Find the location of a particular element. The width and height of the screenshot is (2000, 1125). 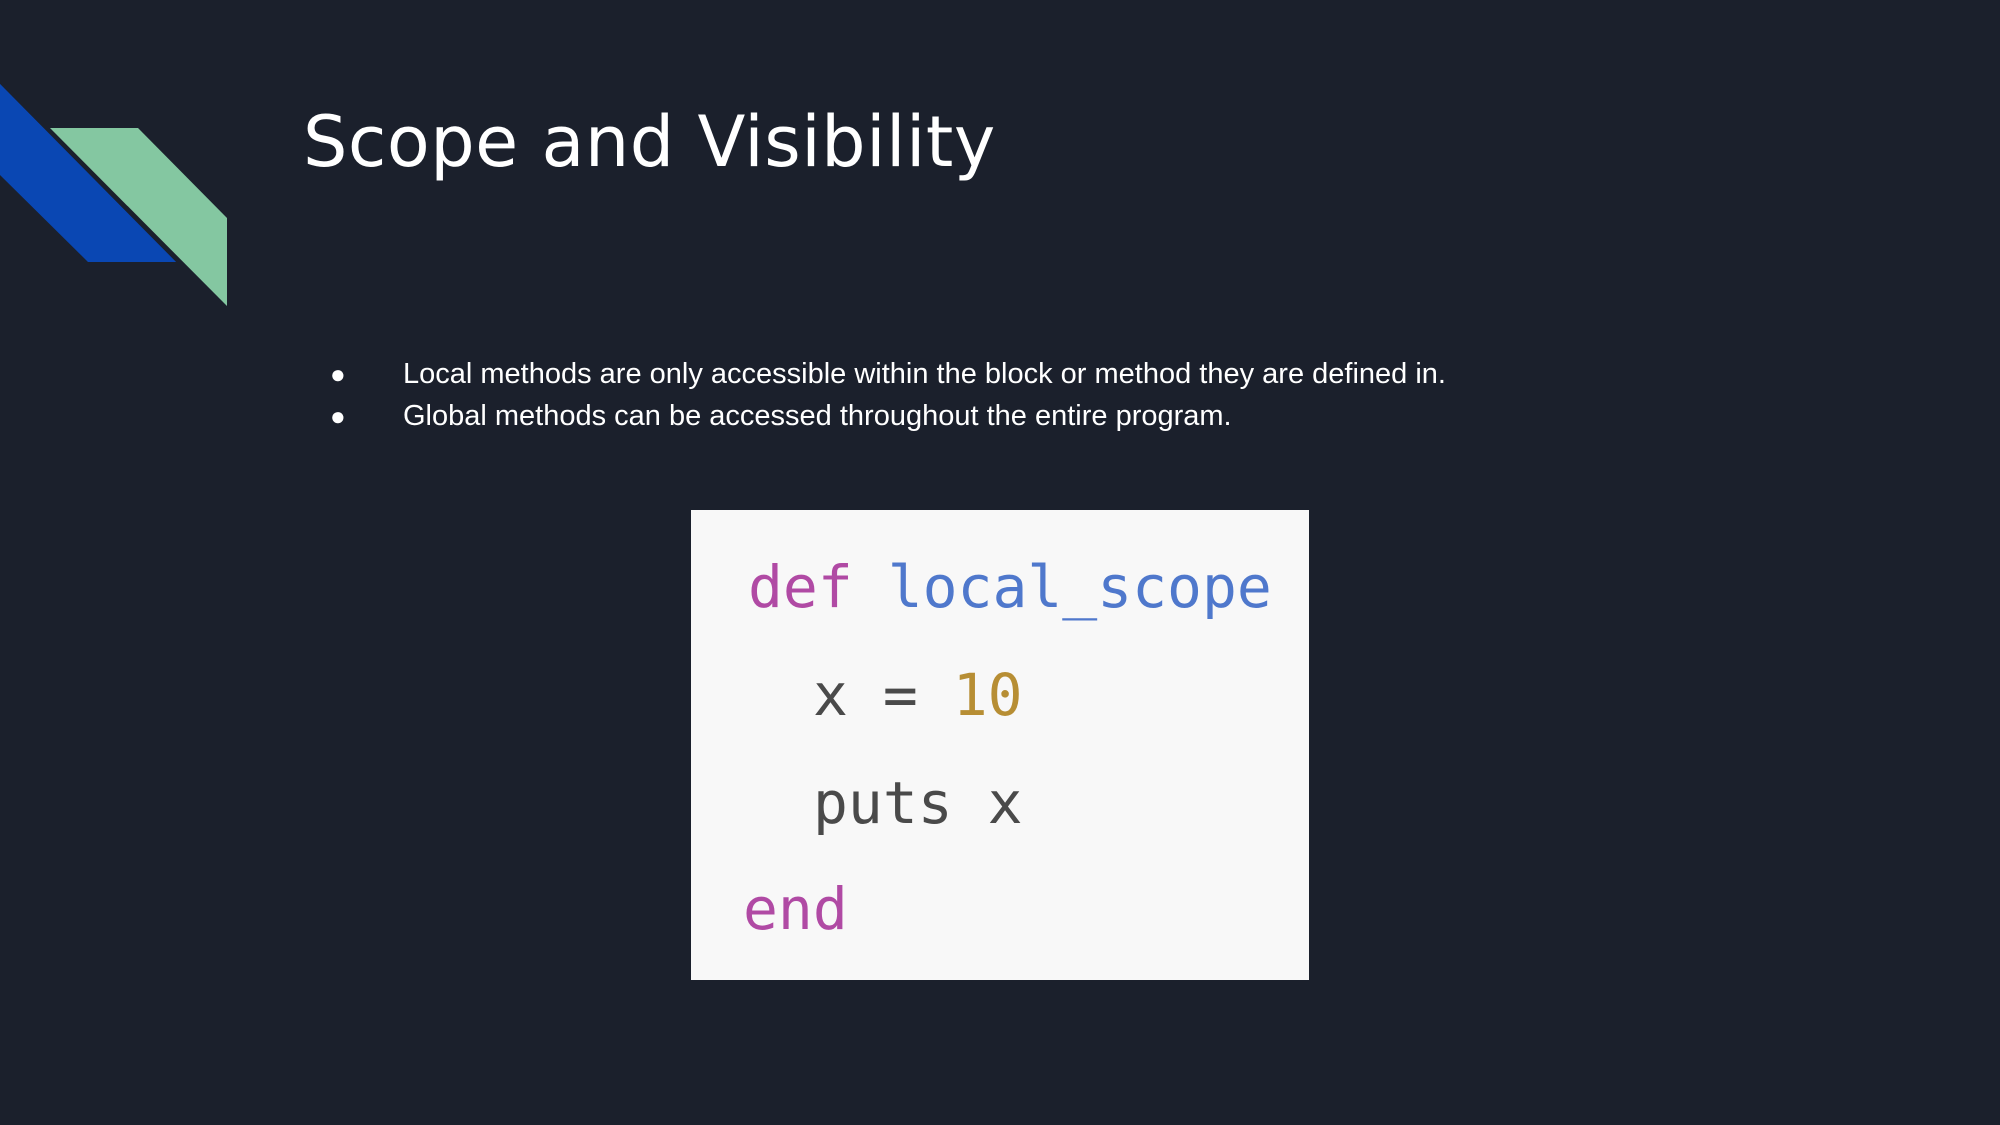

code-number: 10 is located at coordinates (987, 695).